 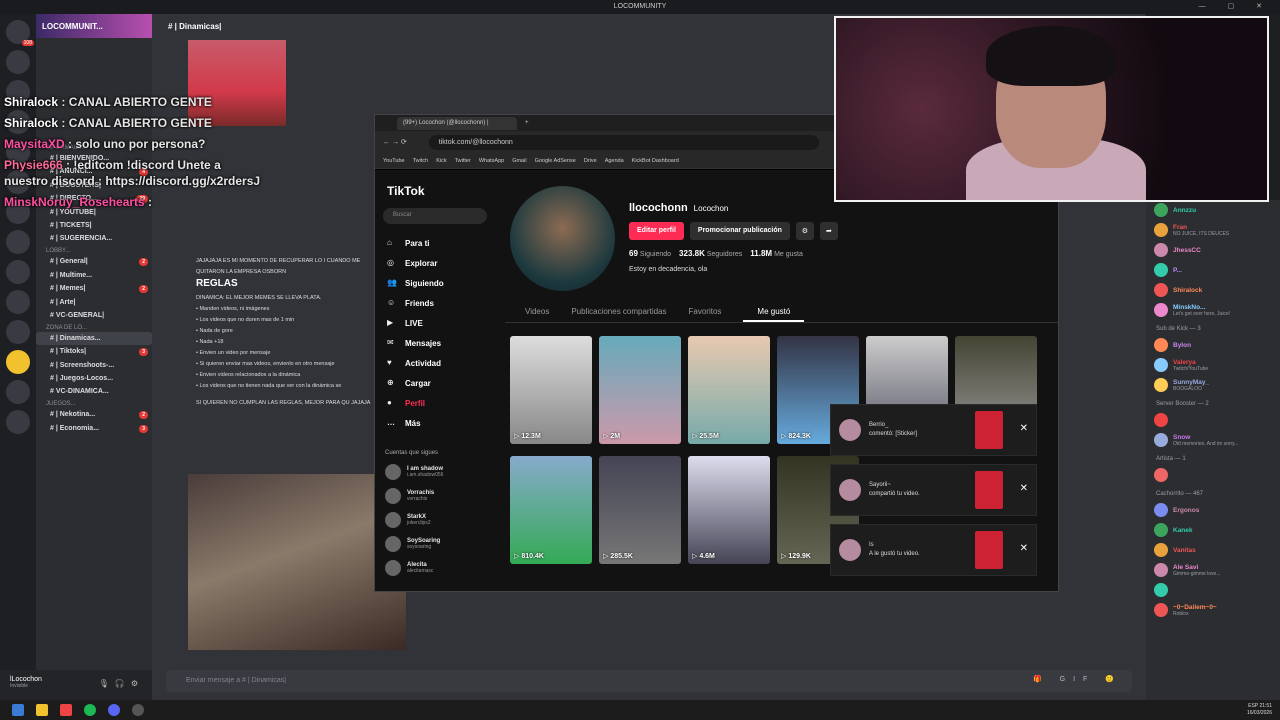 I want to click on settings-icon: ⚙, so click(x=804, y=231).